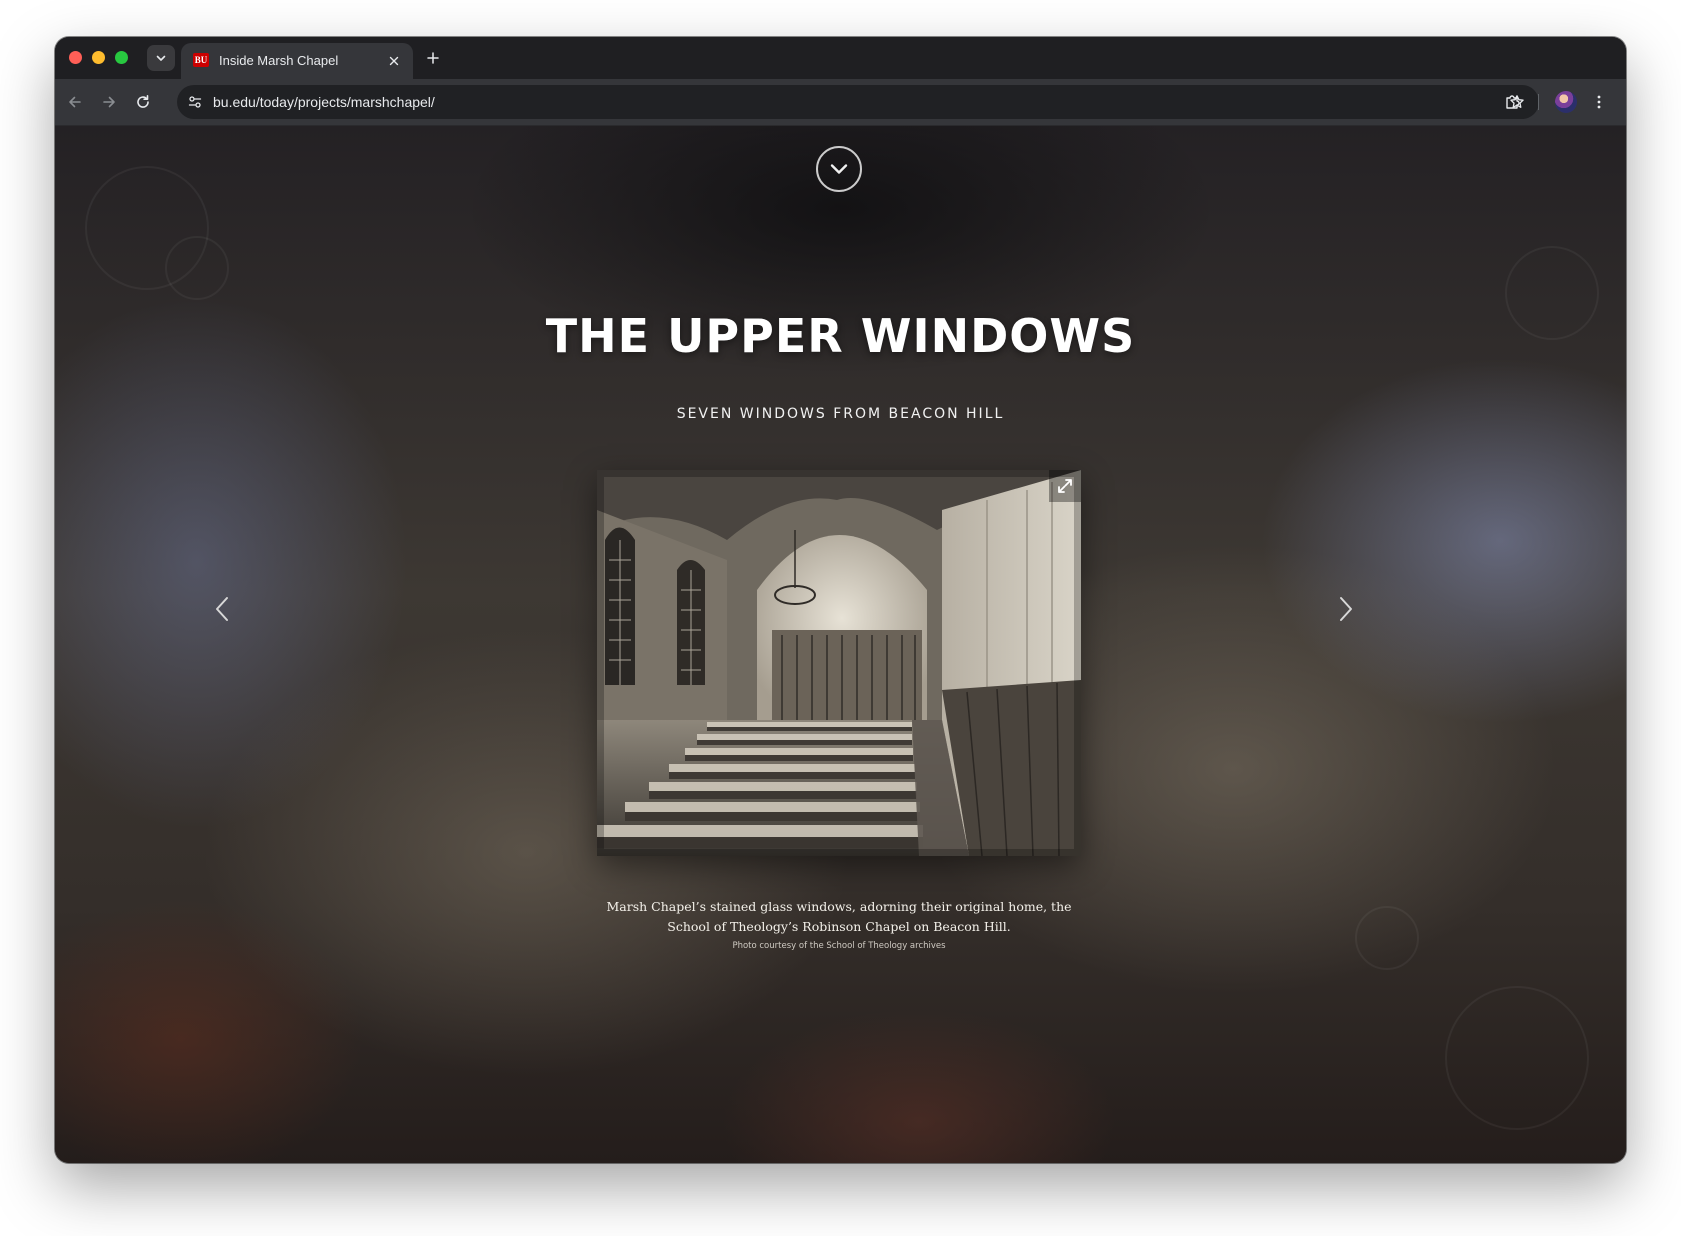 The image size is (1681, 1236). I want to click on site-info-button, so click(195, 102).